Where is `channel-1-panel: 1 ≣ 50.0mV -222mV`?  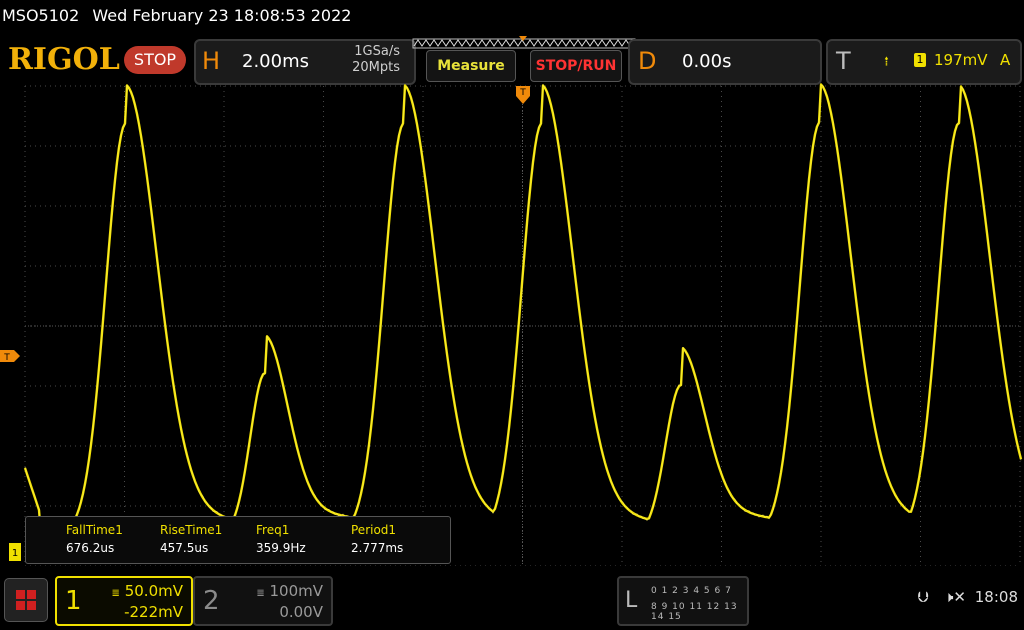
channel-1-panel: 1 ≣ 50.0mV -222mV is located at coordinates (124, 601).